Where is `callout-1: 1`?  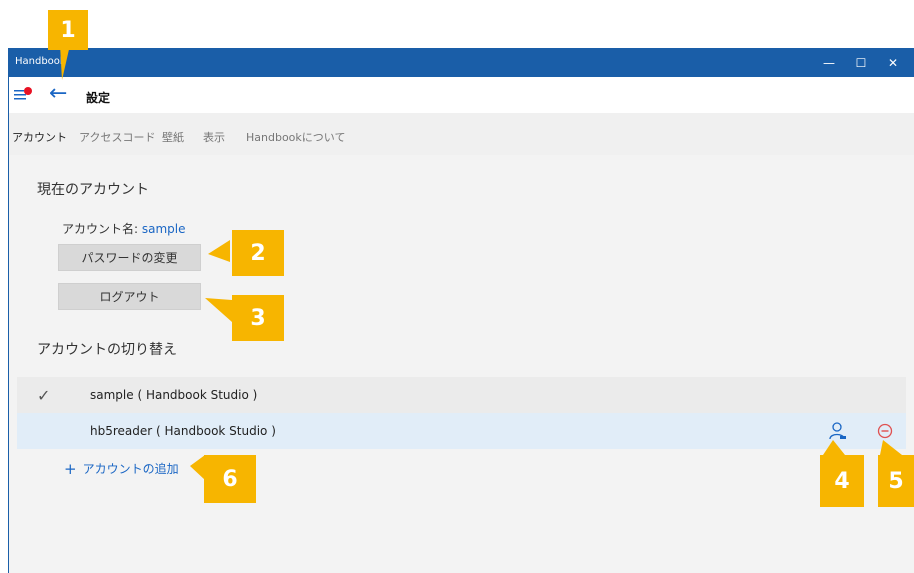
callout-1: 1 is located at coordinates (68, 30).